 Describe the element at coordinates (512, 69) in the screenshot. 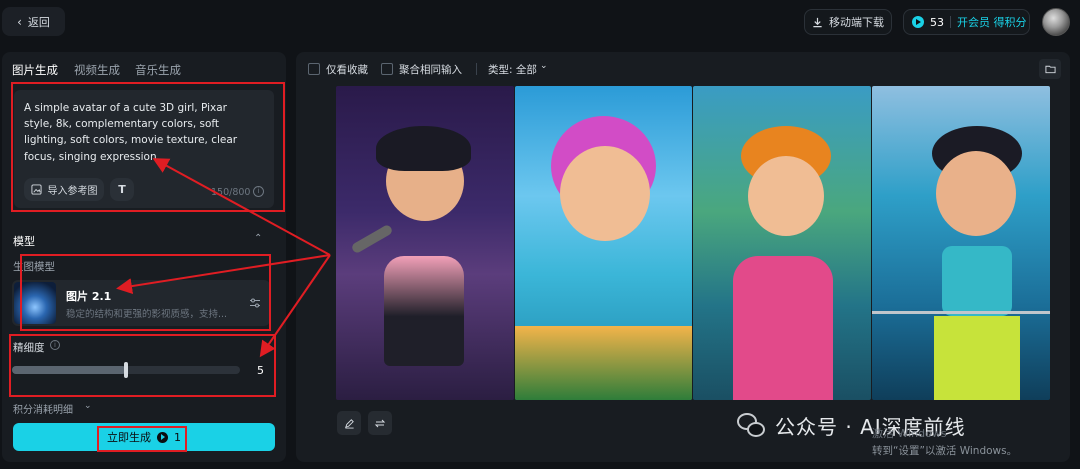

I see `type-filter-dropdown: 类型: 全部` at that location.